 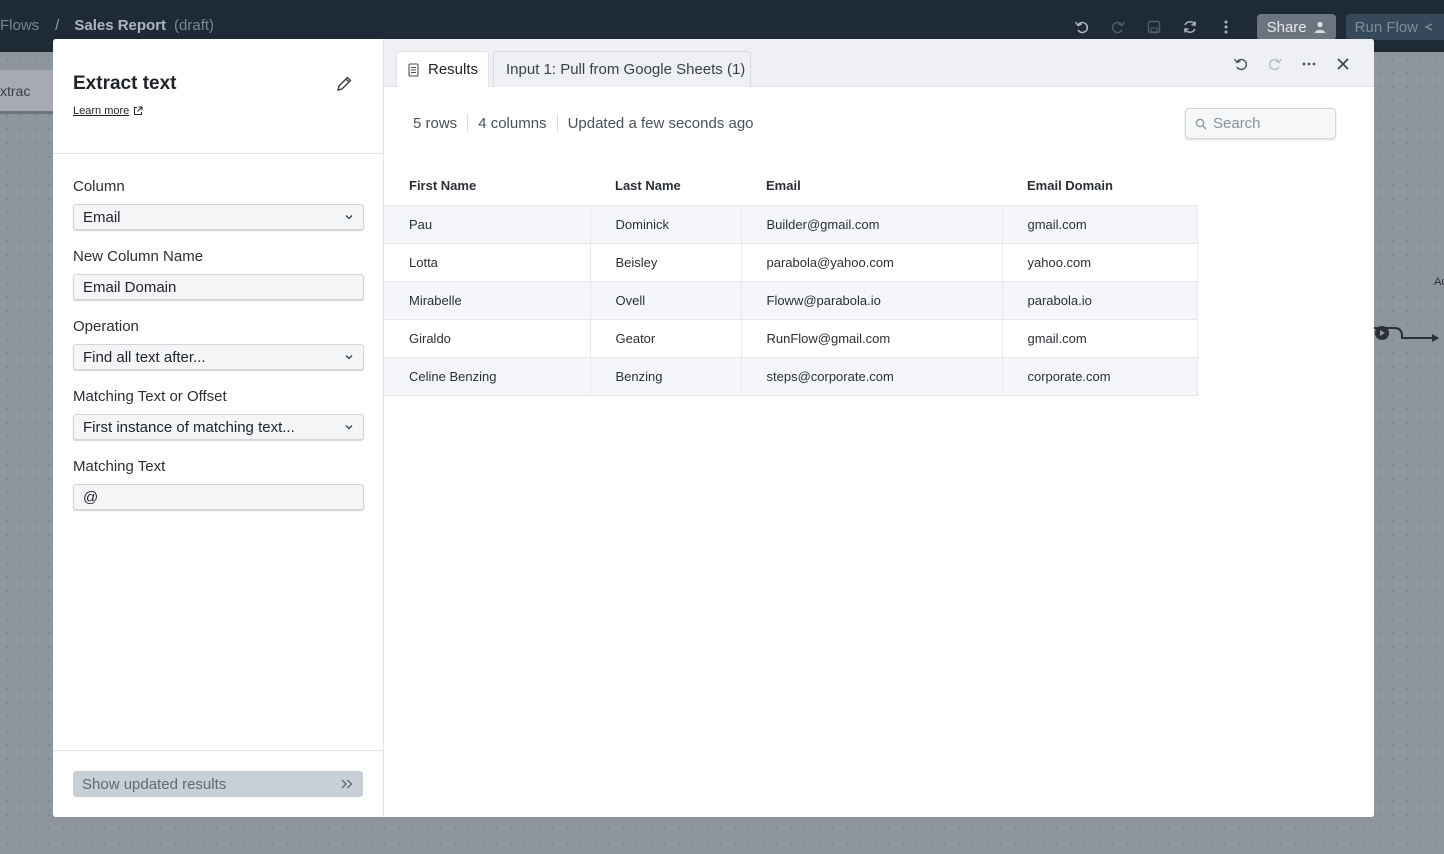 What do you see at coordinates (487, 223) in the screenshot?
I see `table-cell: Pau` at bounding box center [487, 223].